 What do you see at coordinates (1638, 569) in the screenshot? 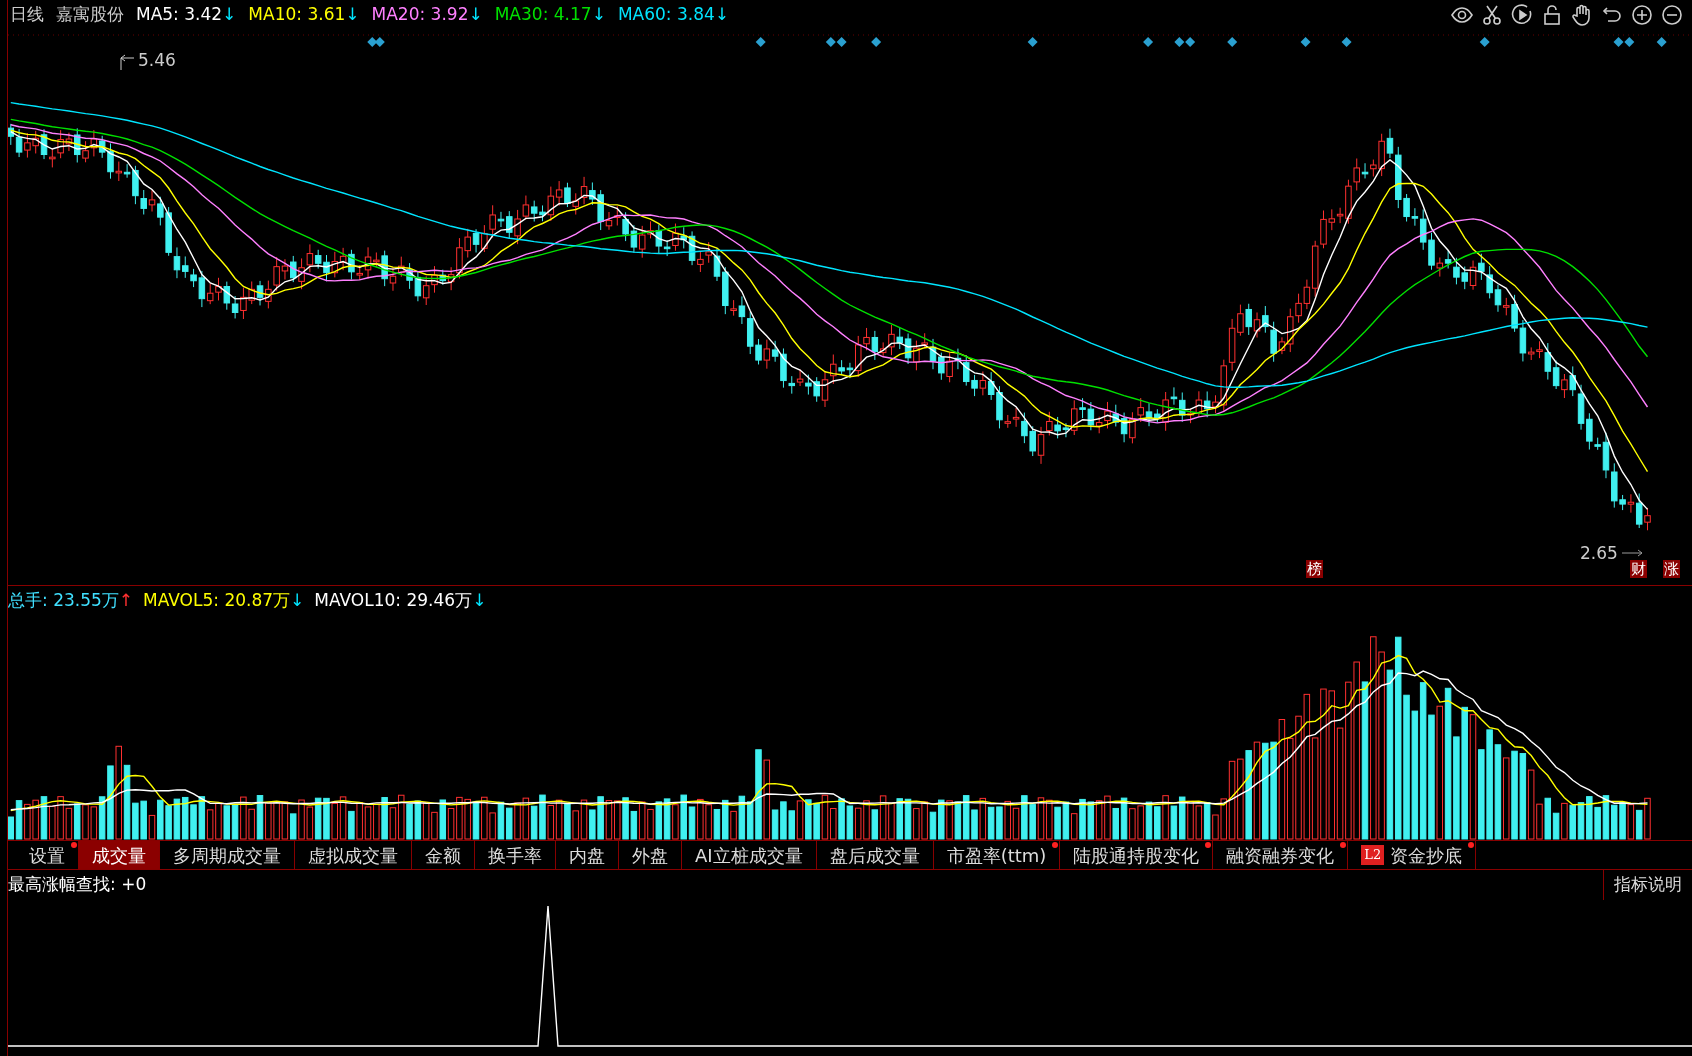
I see `event-marker: 财` at bounding box center [1638, 569].